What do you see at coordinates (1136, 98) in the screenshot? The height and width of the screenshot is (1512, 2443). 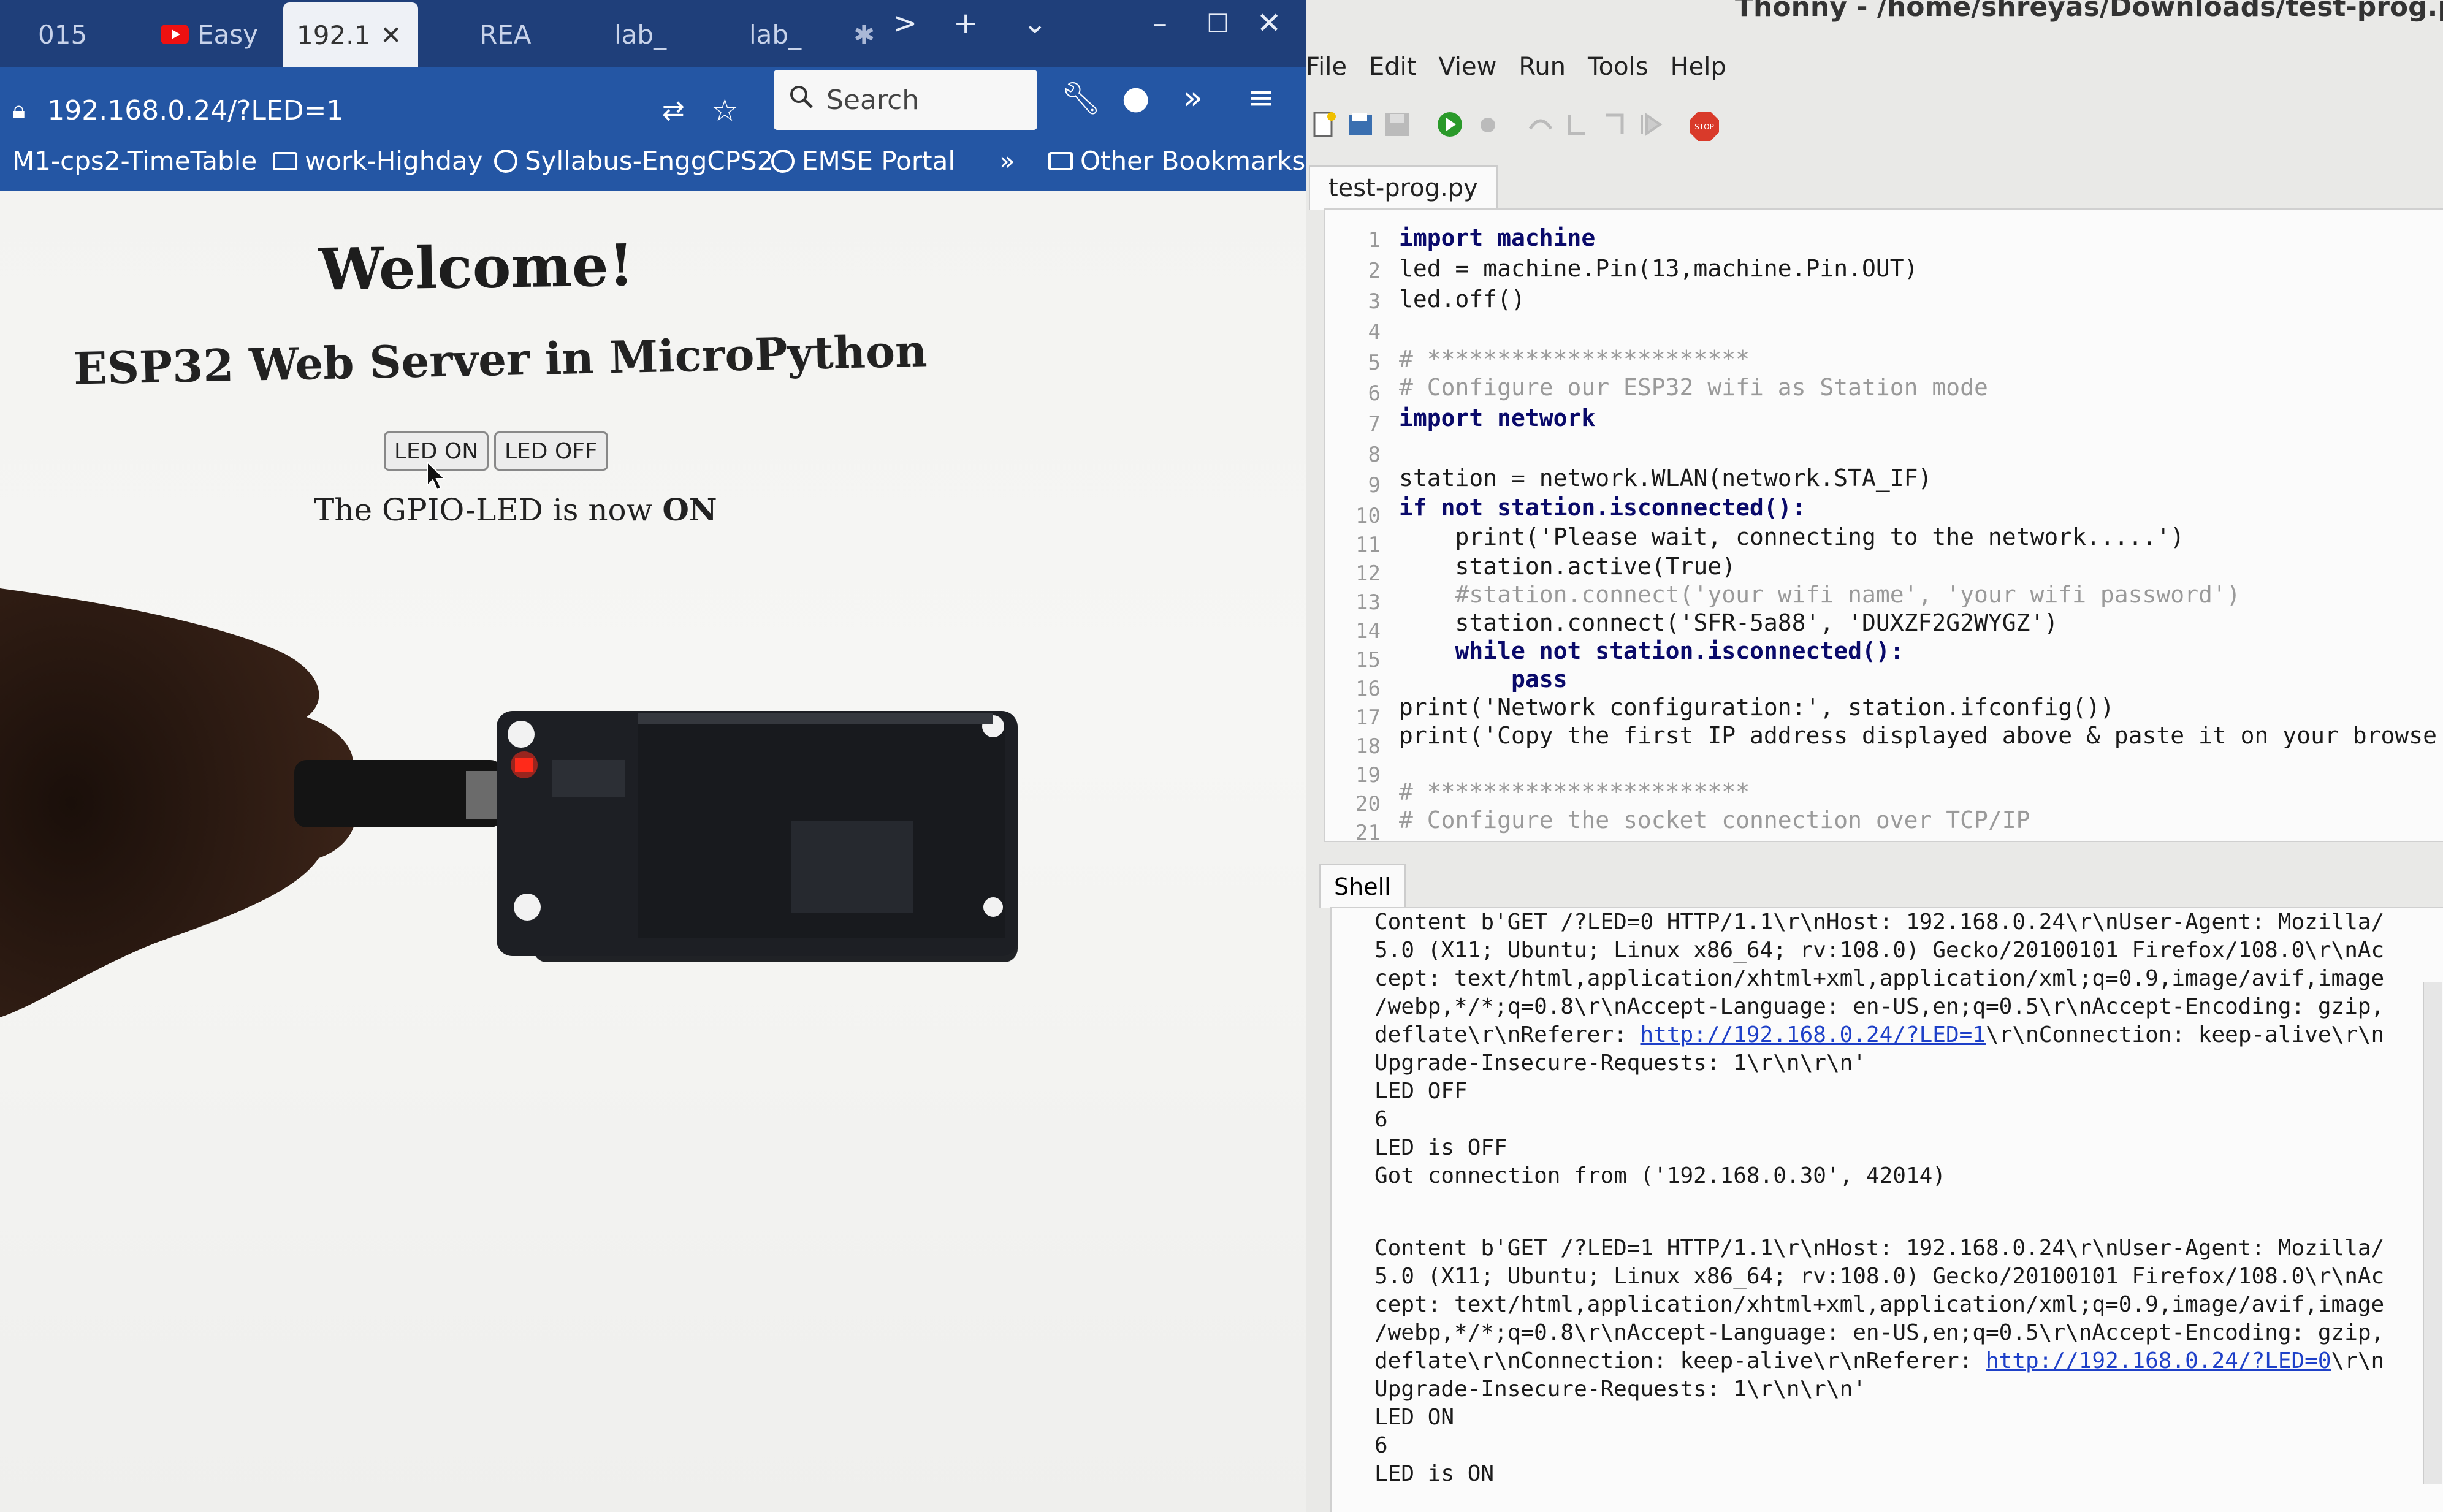 I see `account-icon: ●` at bounding box center [1136, 98].